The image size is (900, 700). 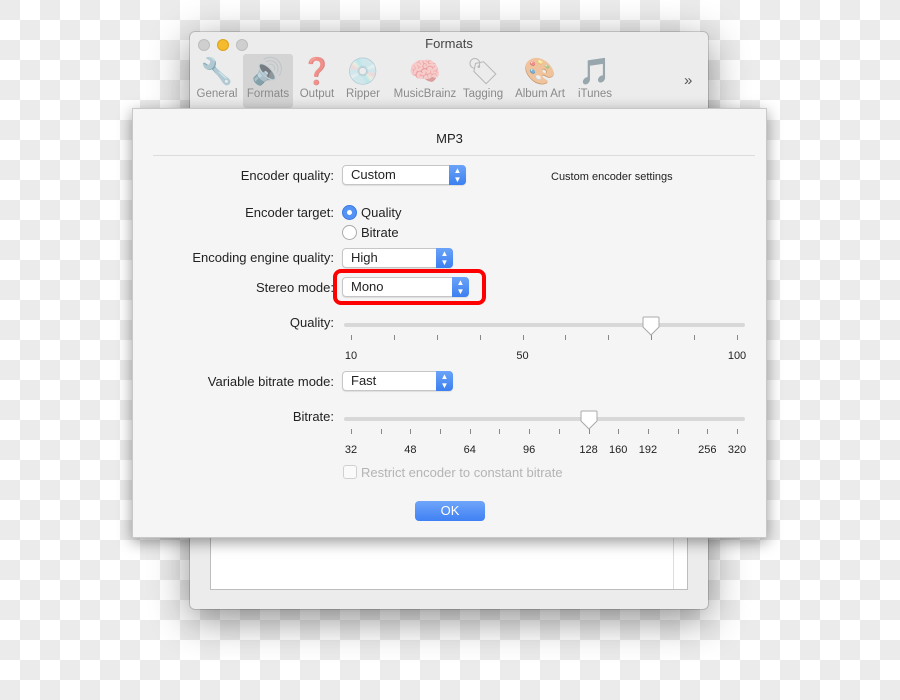 I want to click on engine-quality-label: Encoding engine quality:, so click(x=263, y=257).